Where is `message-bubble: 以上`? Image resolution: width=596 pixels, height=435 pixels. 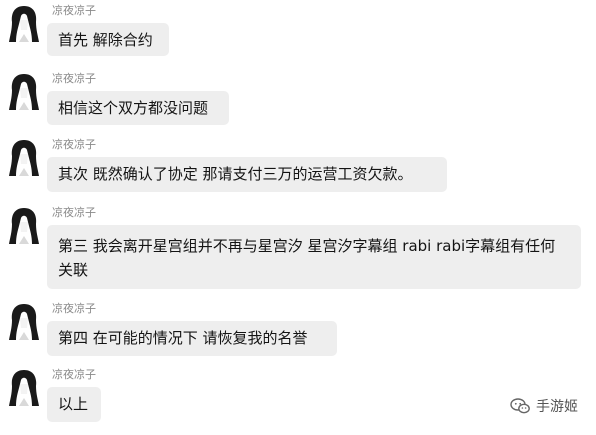 message-bubble: 以上 is located at coordinates (74, 404).